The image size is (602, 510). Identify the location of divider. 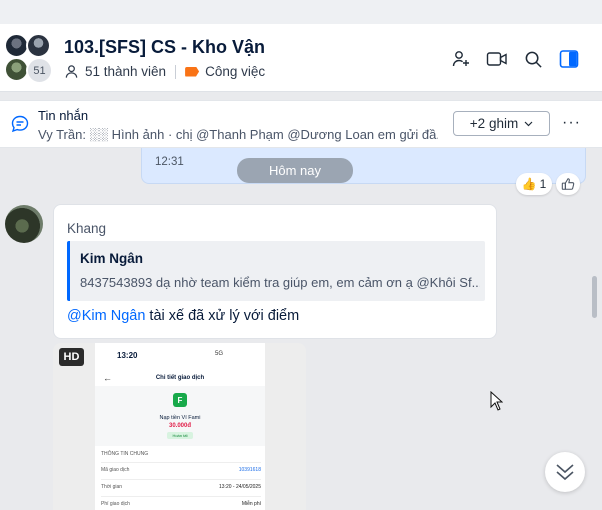
(176, 71).